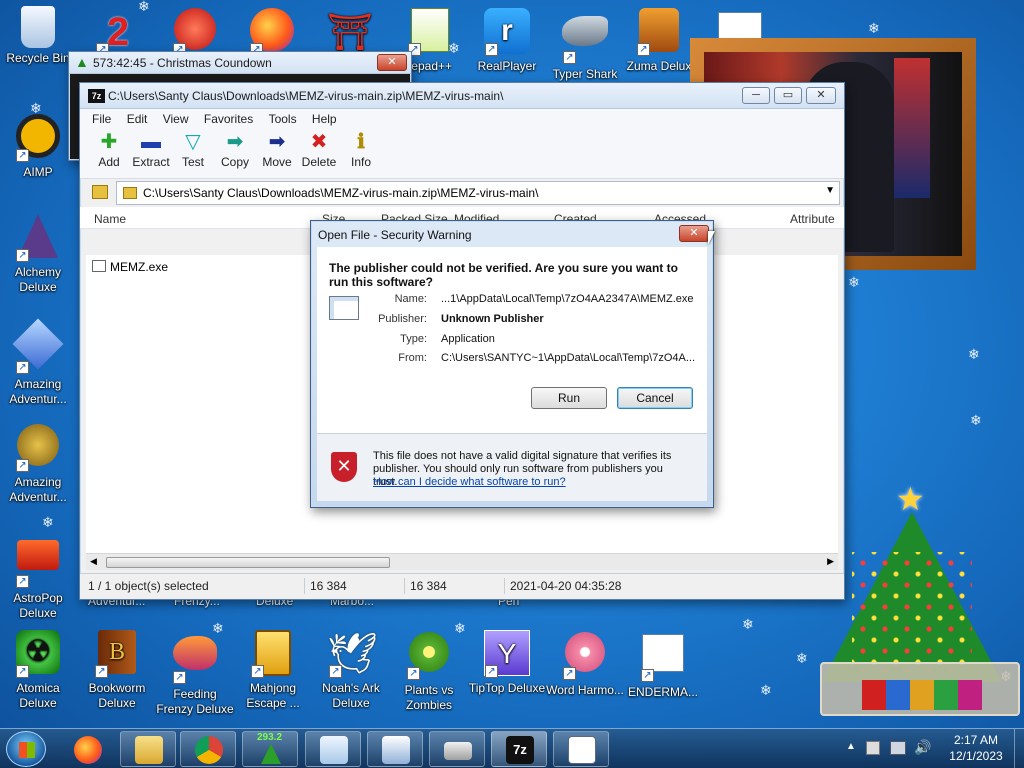  Describe the element at coordinates (270, 749) in the screenshot. I see `taskbar-christmas-countdown: 293.2` at that location.